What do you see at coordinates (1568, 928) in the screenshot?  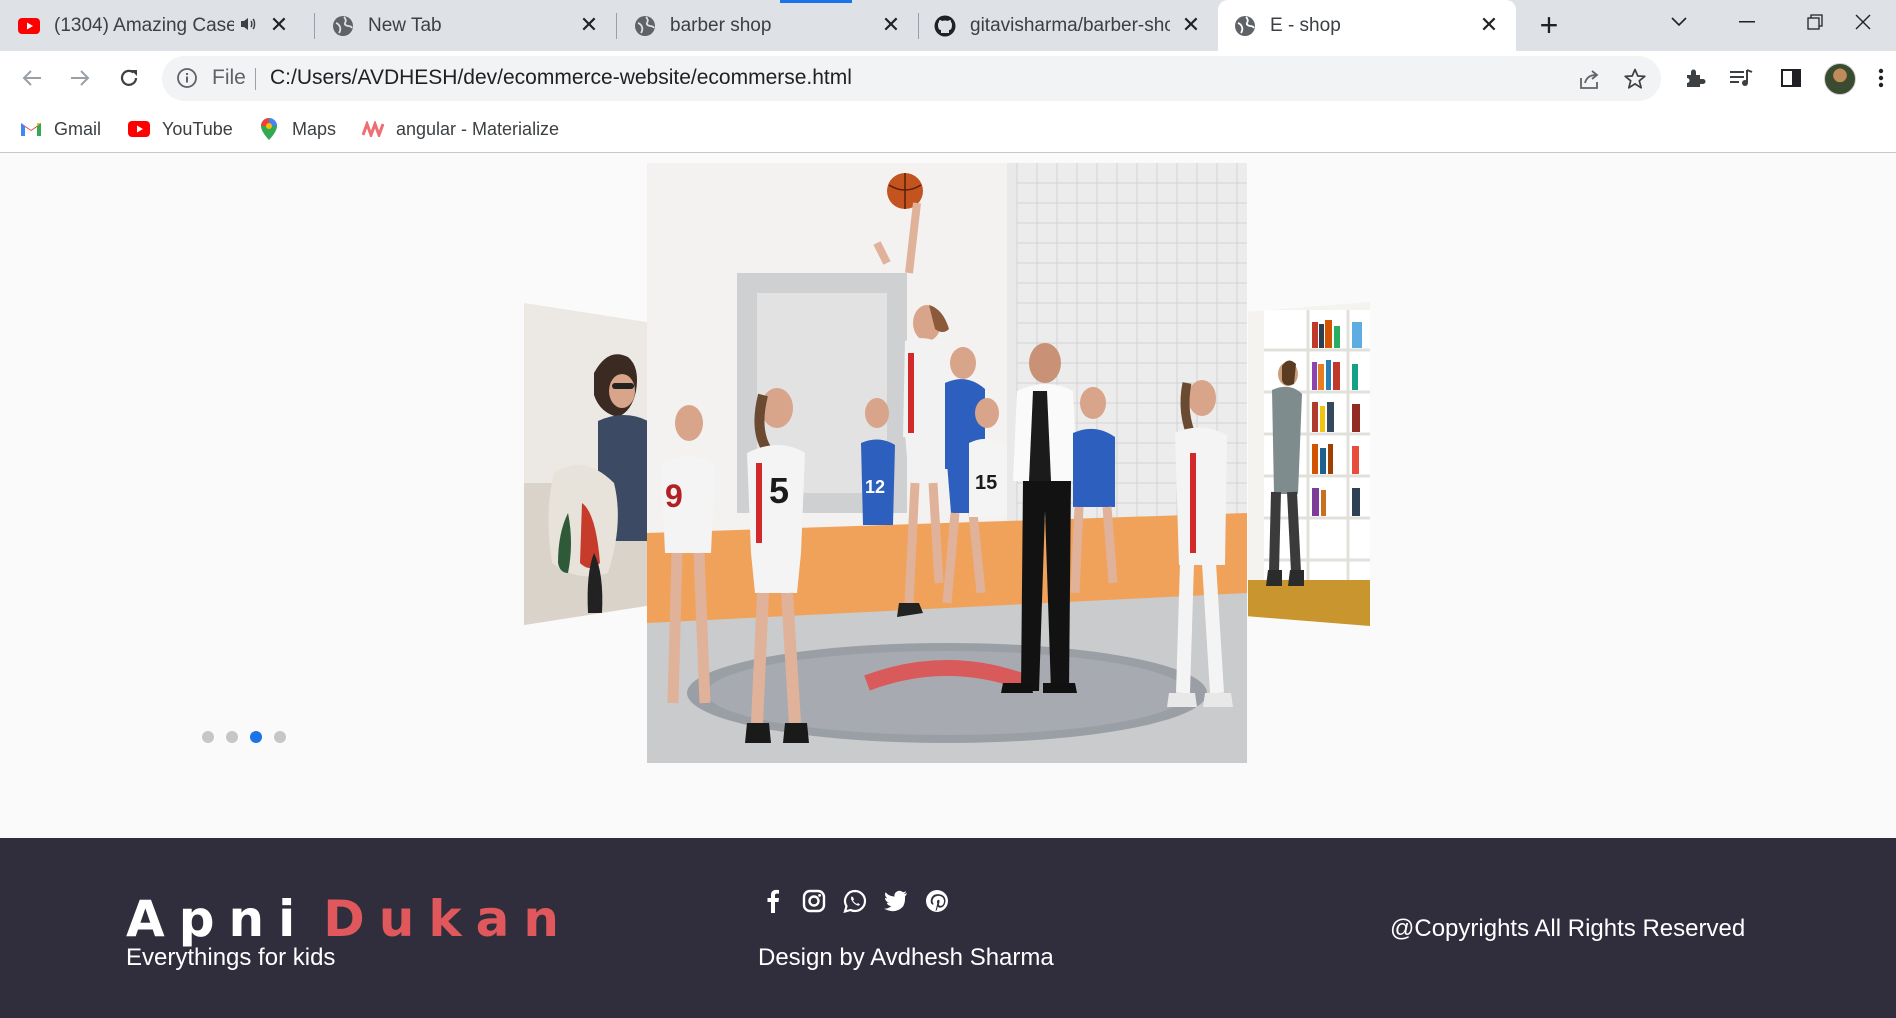 I see `copyright-text: @Copyrights All Rights Reserved` at bounding box center [1568, 928].